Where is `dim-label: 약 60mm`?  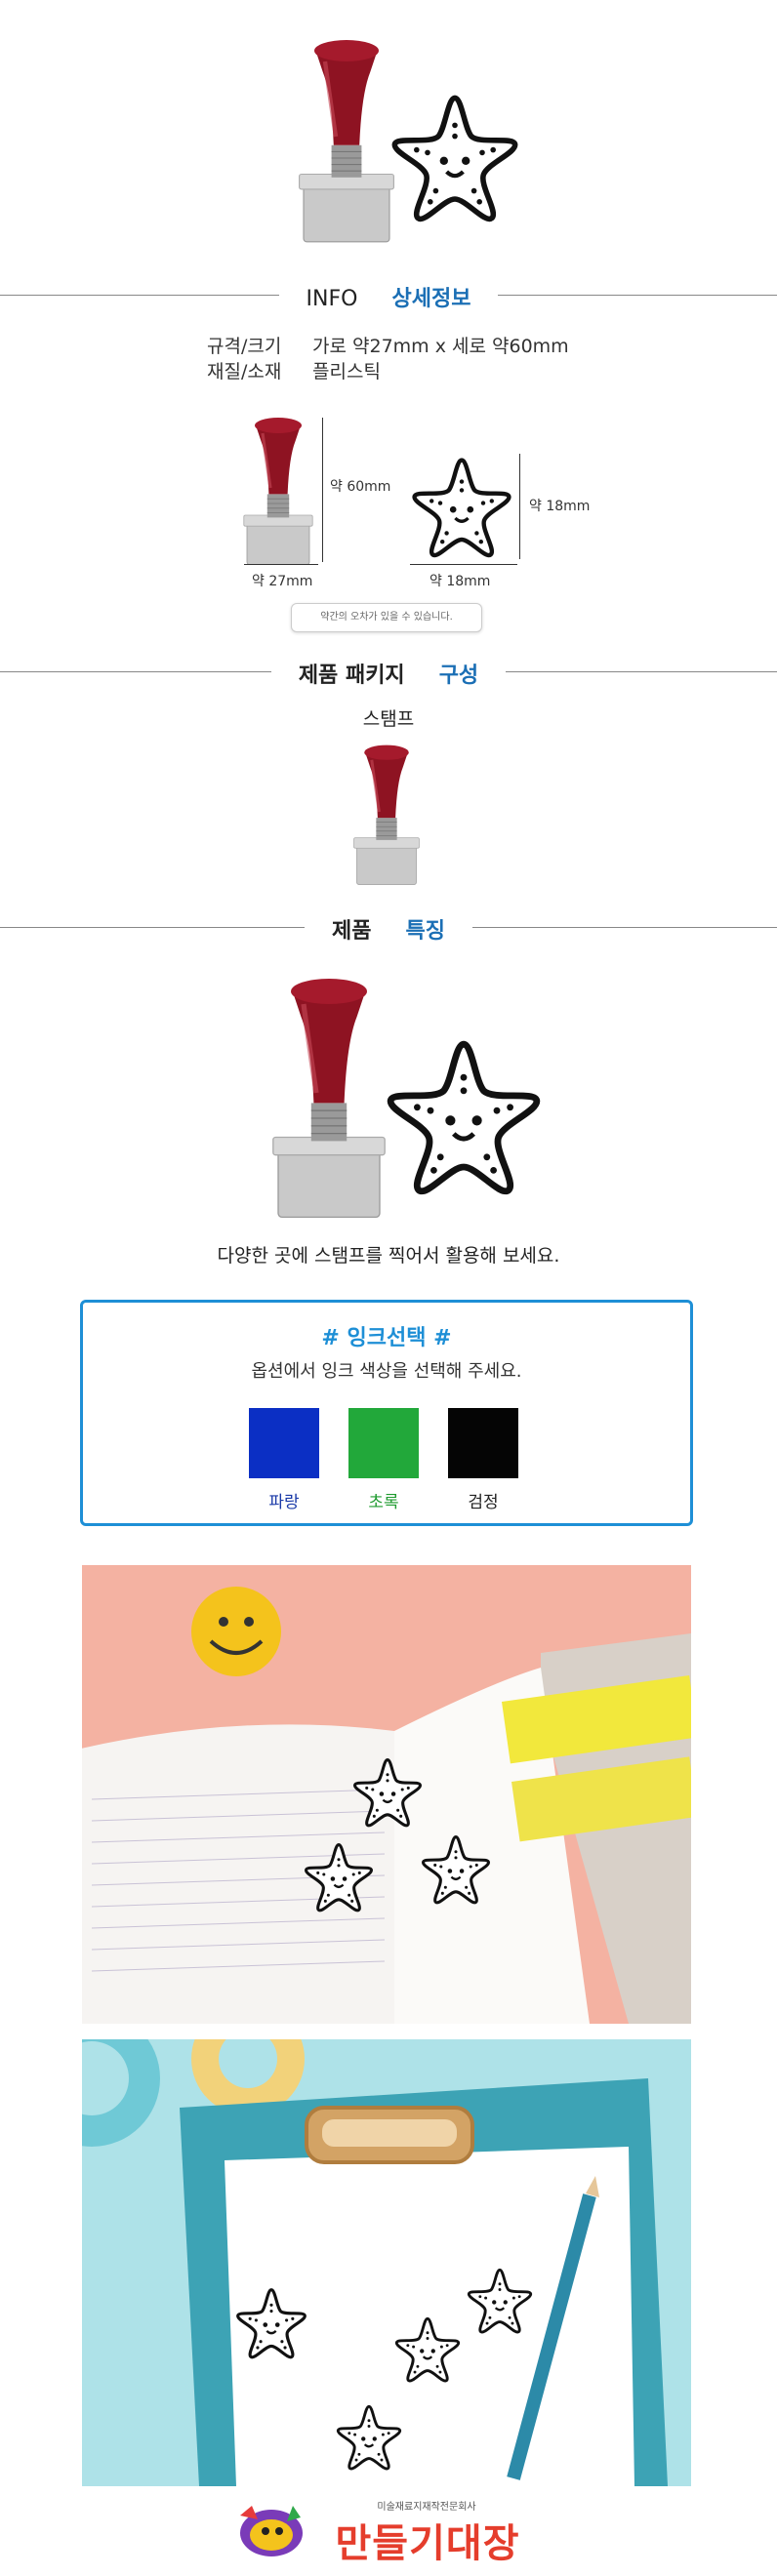
dim-label: 약 60mm is located at coordinates (360, 487).